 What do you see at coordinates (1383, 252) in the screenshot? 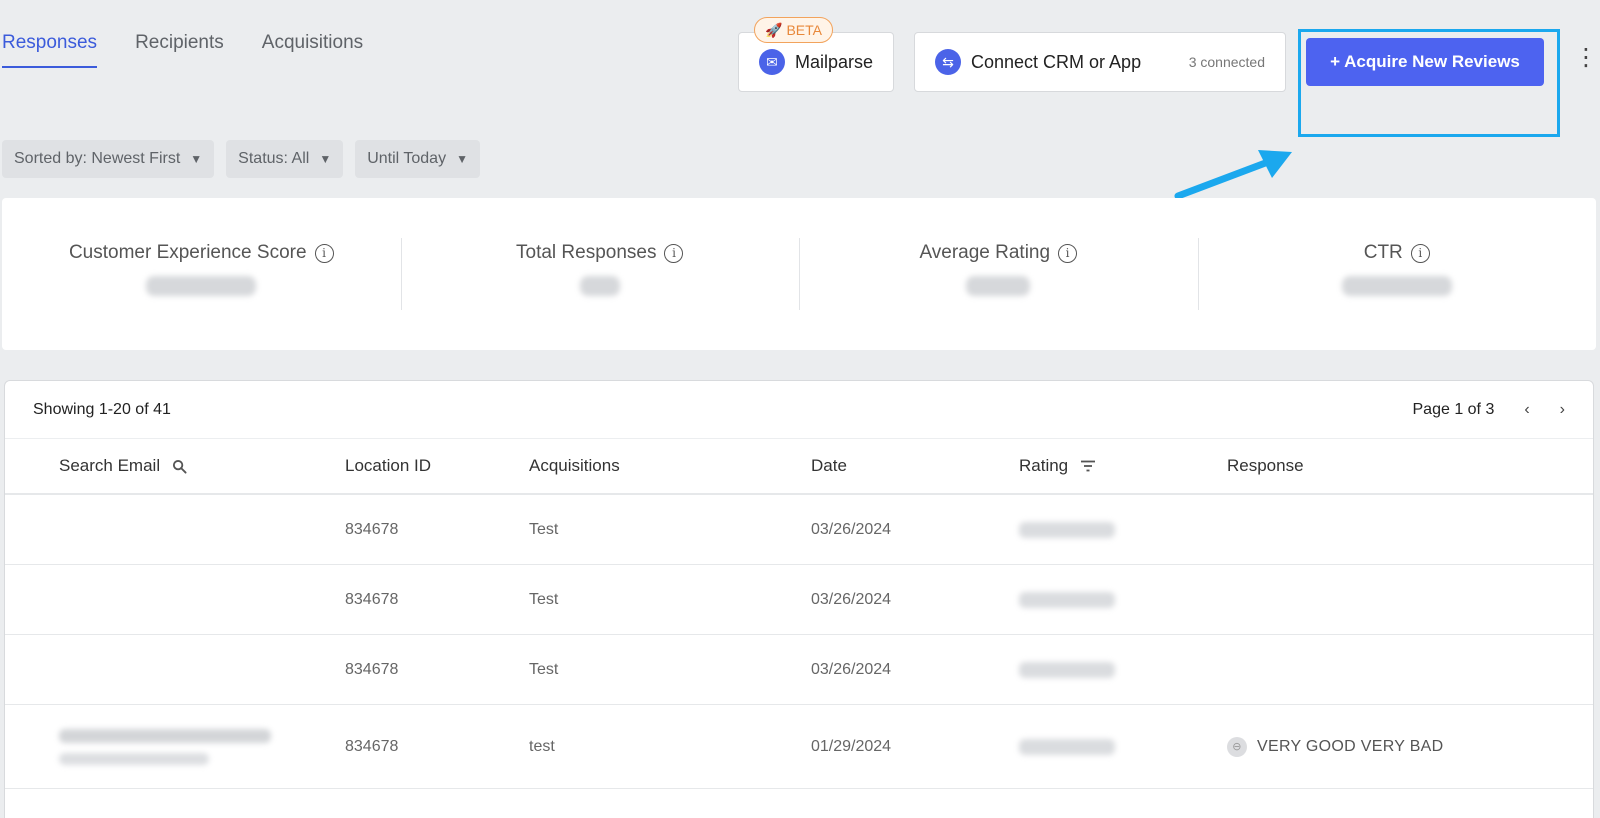
I see `stat-label: CTR` at bounding box center [1383, 252].